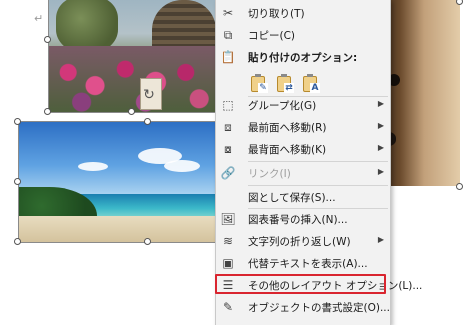  What do you see at coordinates (132, 56) in the screenshot?
I see `flower-garden-picture` at bounding box center [132, 56].